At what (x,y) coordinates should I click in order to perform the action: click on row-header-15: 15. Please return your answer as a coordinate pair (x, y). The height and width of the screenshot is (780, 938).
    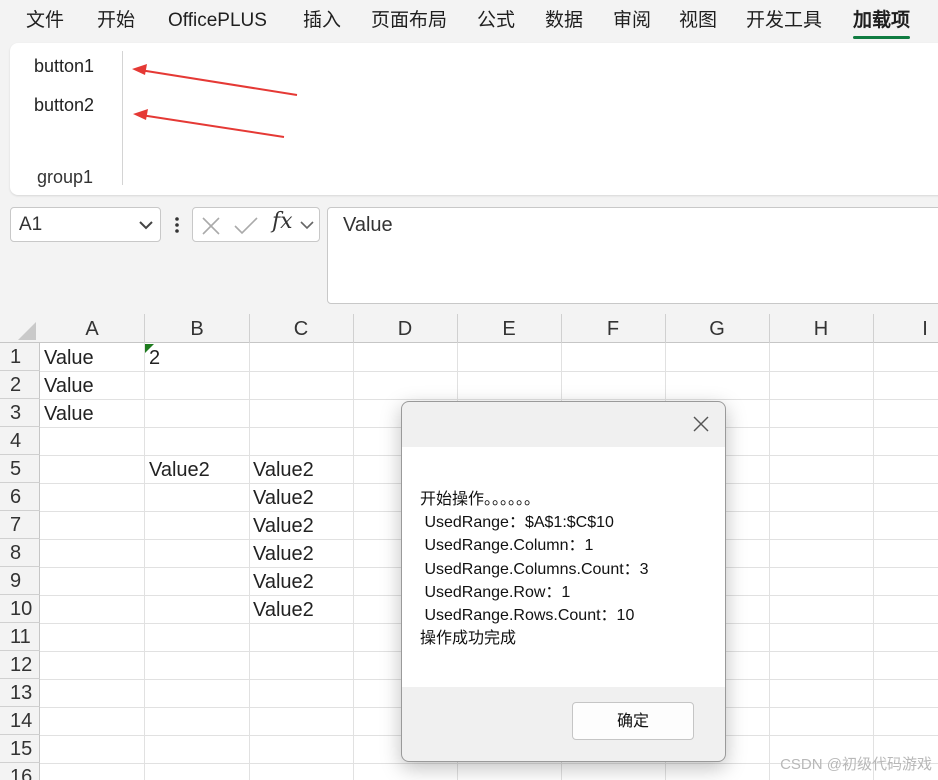
    Looking at the image, I should click on (20, 749).